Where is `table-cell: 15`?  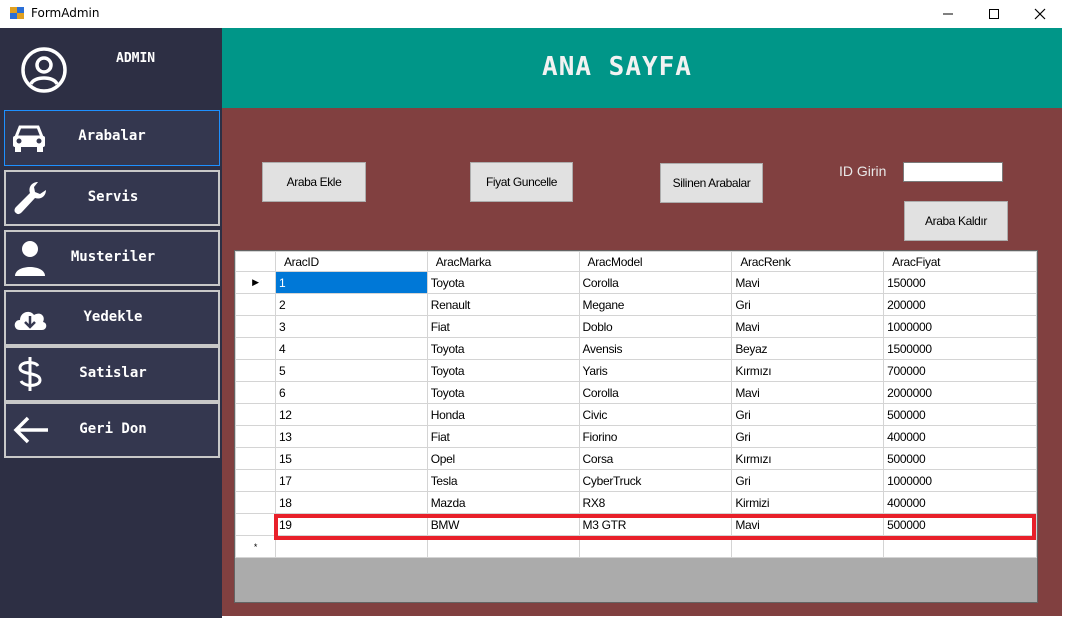 table-cell: 15 is located at coordinates (351, 458).